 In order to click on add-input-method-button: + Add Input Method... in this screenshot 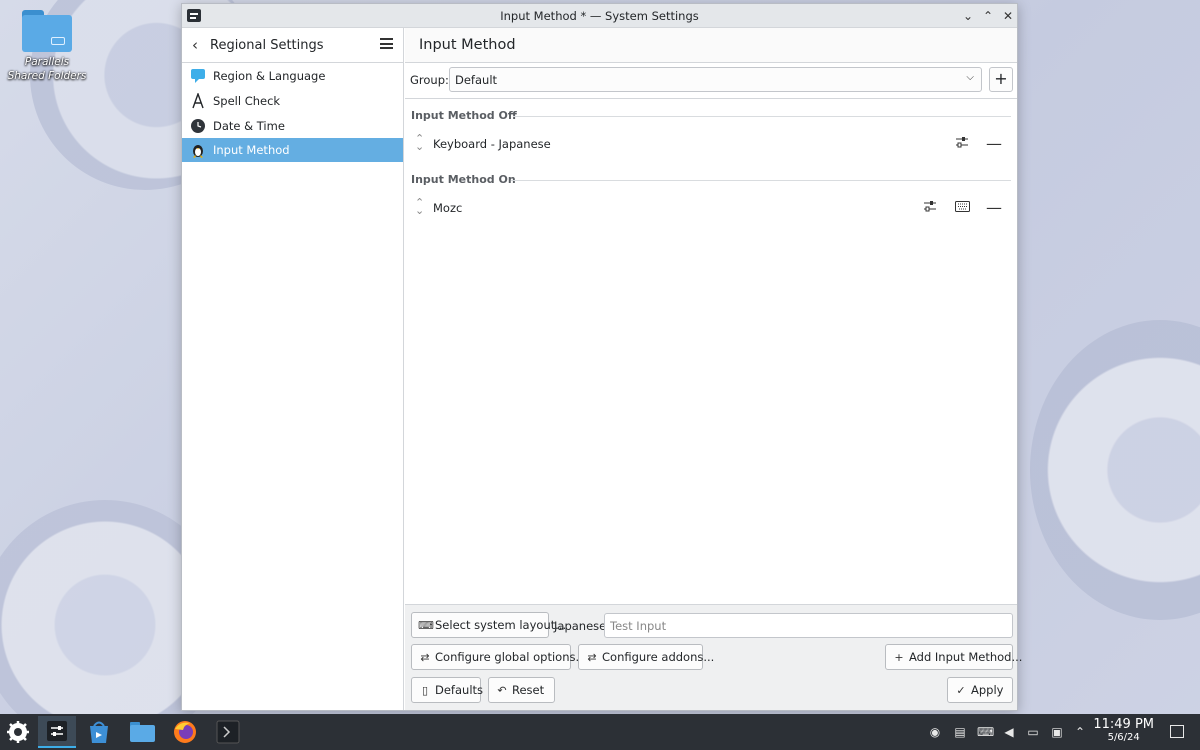, I will do `click(953, 657)`.